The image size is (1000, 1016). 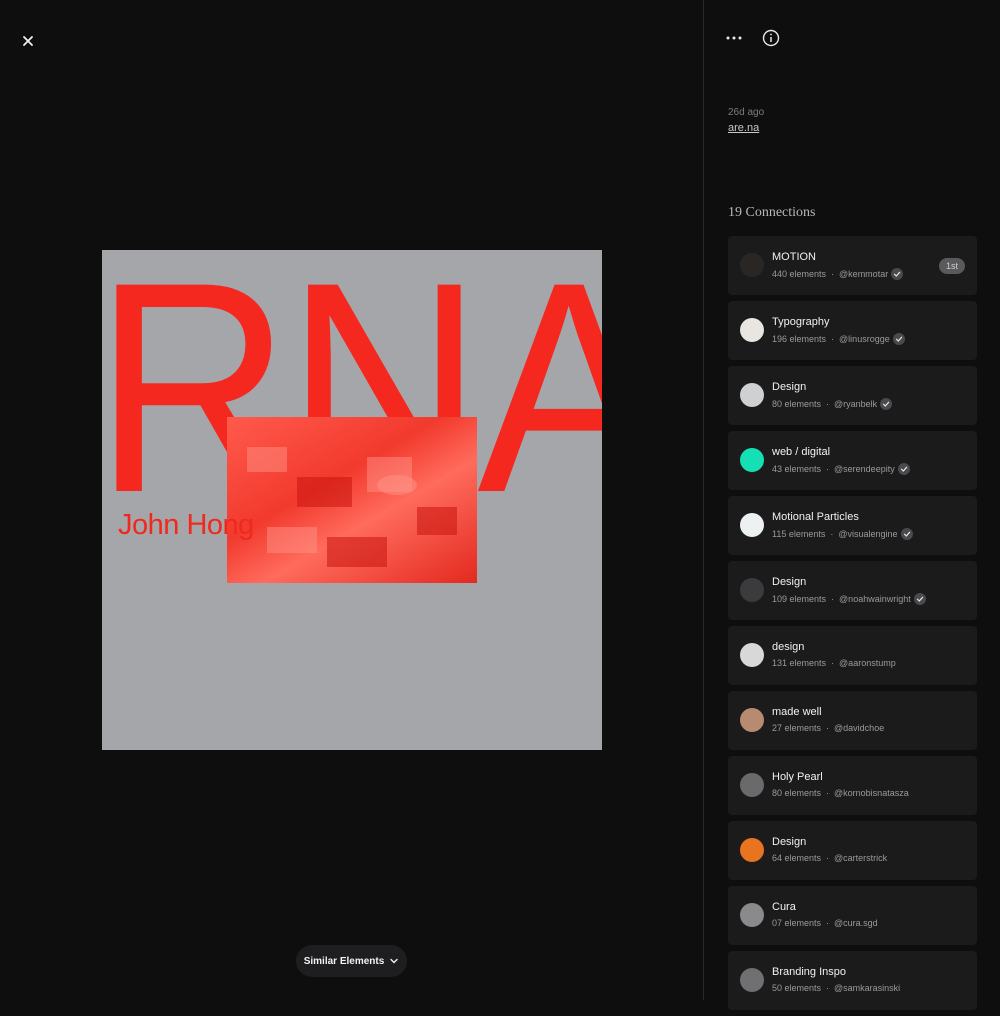 I want to click on connection-card: made well 27 elements · @davidchoe, so click(x=852, y=720).